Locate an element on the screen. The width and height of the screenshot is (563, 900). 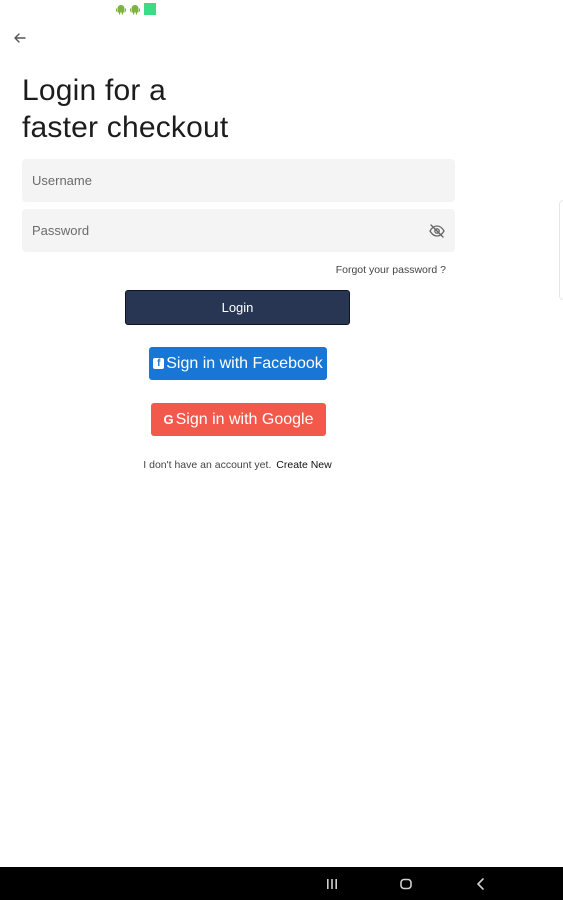
username-field is located at coordinates (238, 180).